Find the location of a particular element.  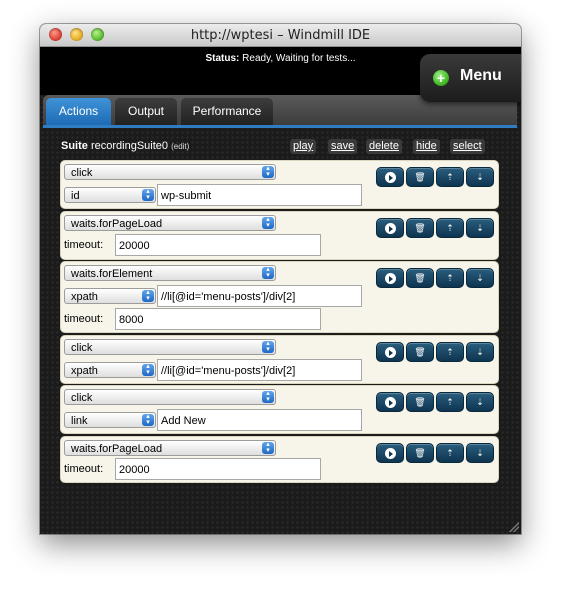

tab-output: Output is located at coordinates (146, 111).